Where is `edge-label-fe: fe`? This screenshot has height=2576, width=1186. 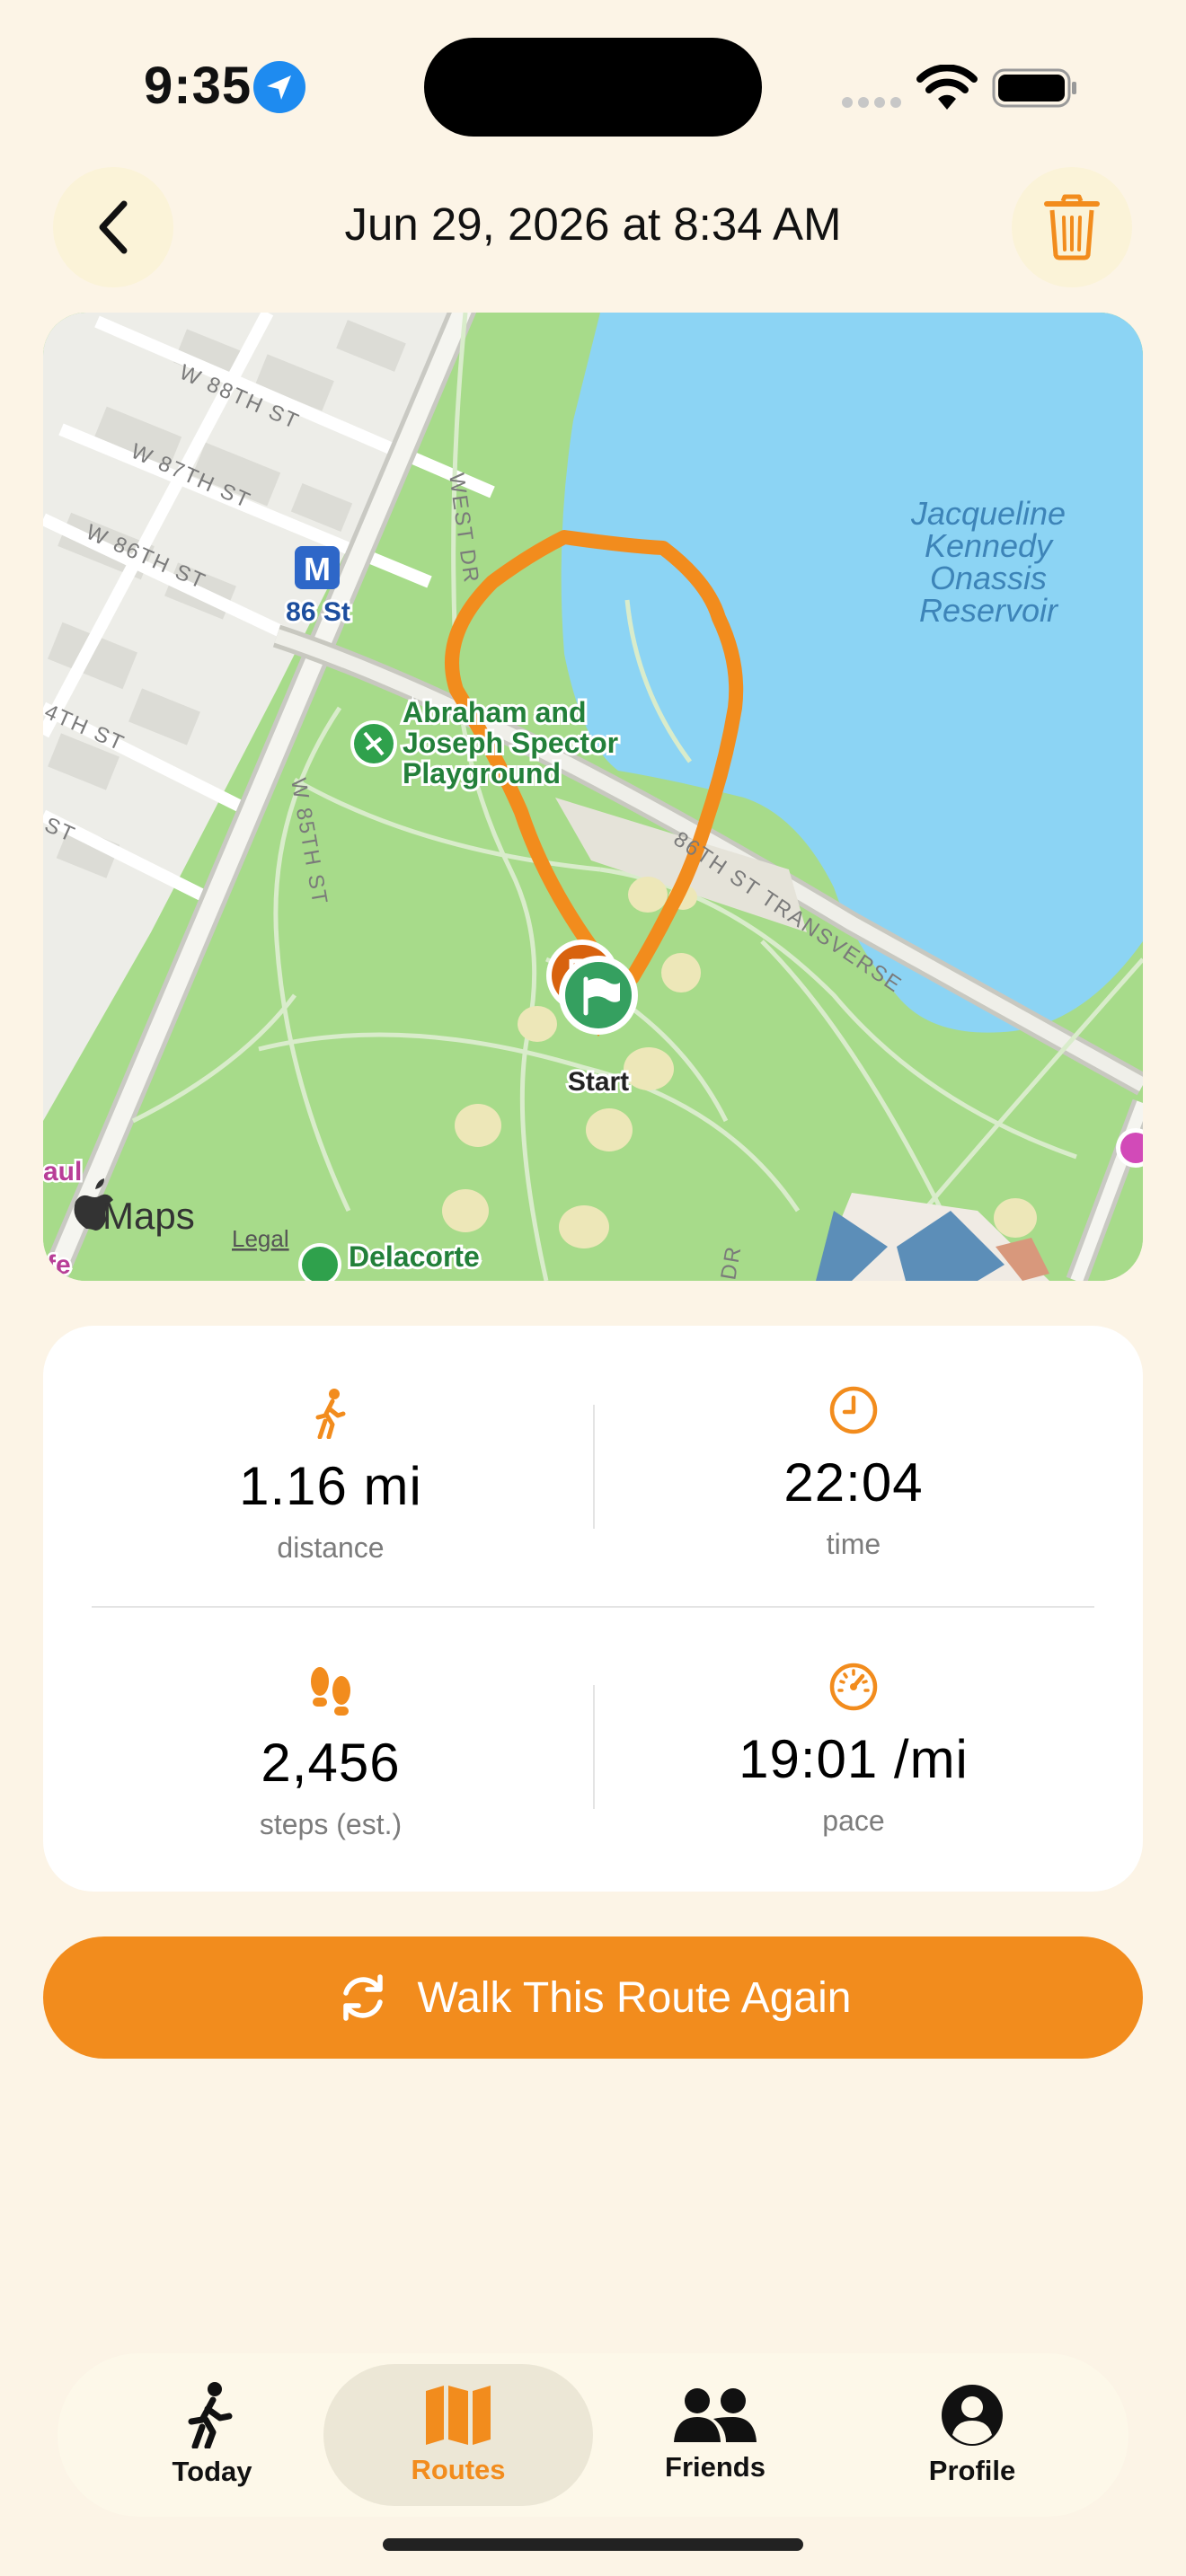 edge-label-fe: fe is located at coordinates (59, 1265).